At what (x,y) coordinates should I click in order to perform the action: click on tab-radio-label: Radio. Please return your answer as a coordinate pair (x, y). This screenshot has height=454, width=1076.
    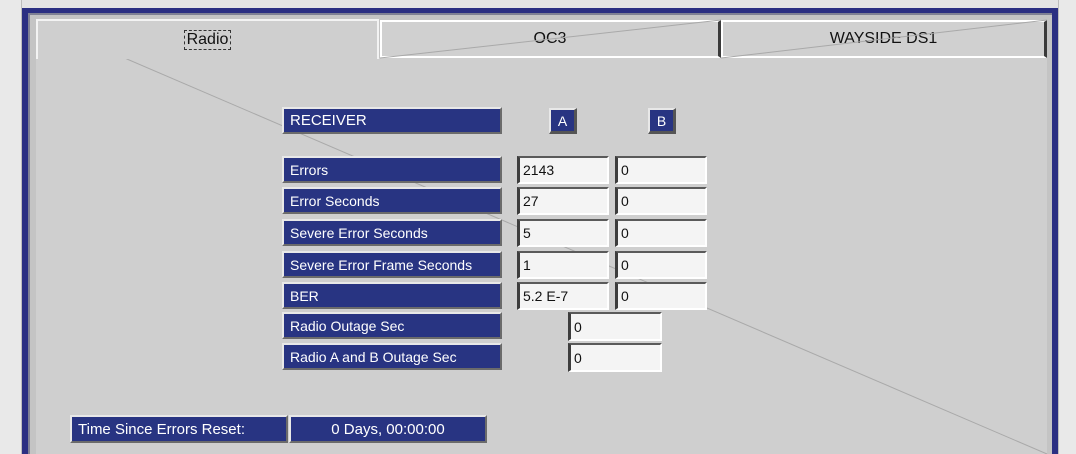
    Looking at the image, I should click on (207, 40).